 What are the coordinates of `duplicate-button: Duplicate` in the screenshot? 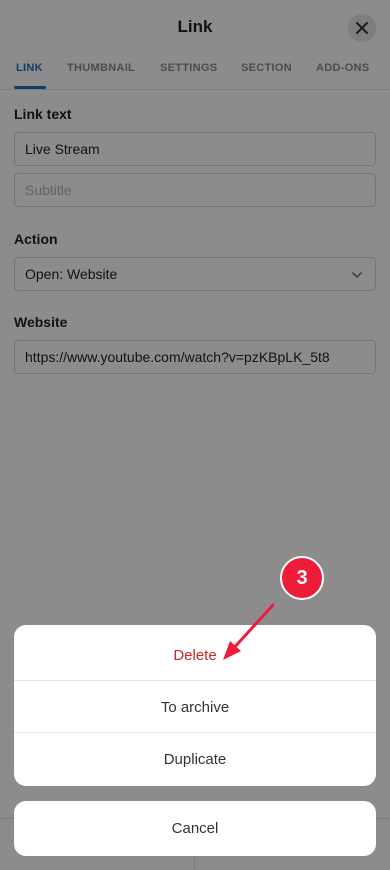 It's located at (195, 759).